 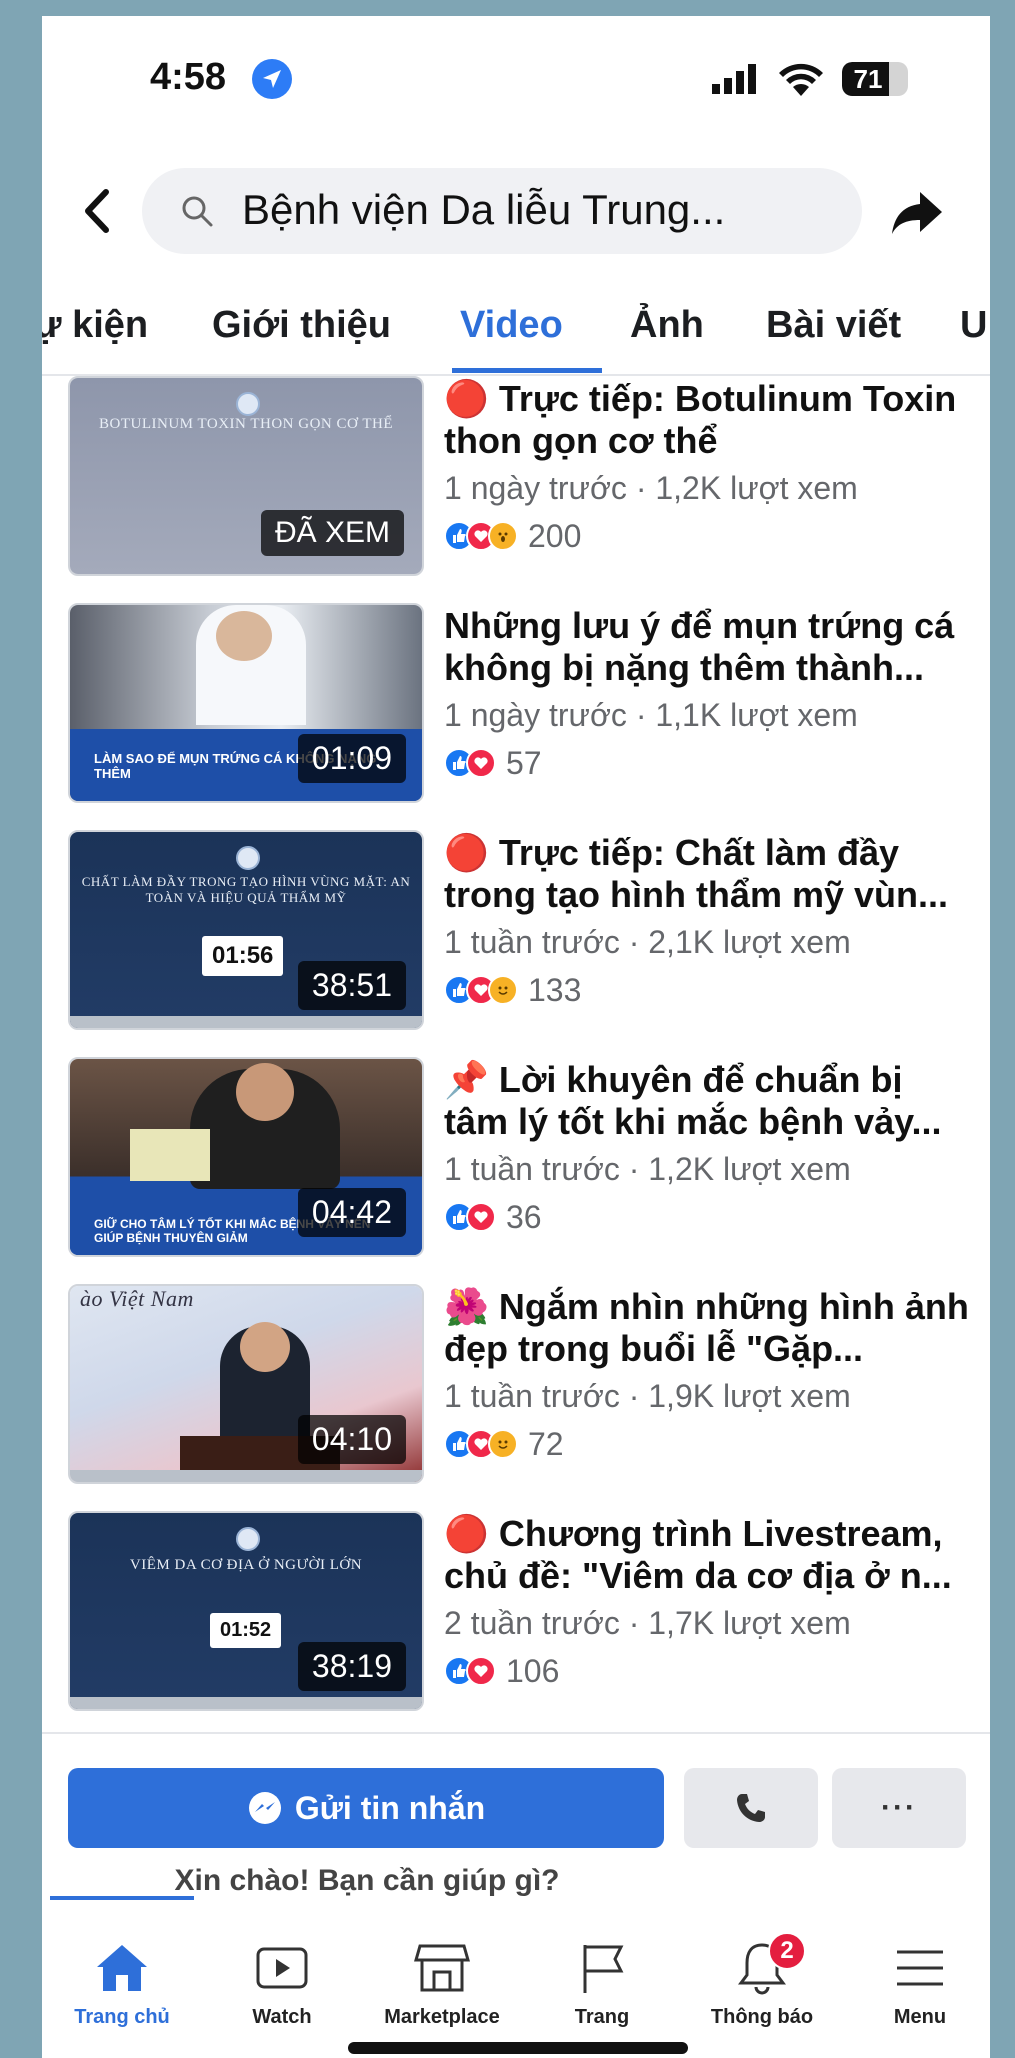 What do you see at coordinates (762, 1980) in the screenshot?
I see `nav-notifications: 2 Thông báo` at bounding box center [762, 1980].